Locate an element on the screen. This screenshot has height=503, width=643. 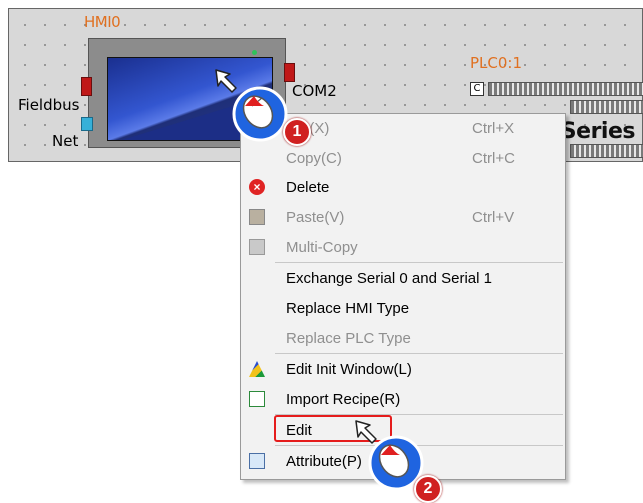
init-window-icon is located at coordinates (257, 369).